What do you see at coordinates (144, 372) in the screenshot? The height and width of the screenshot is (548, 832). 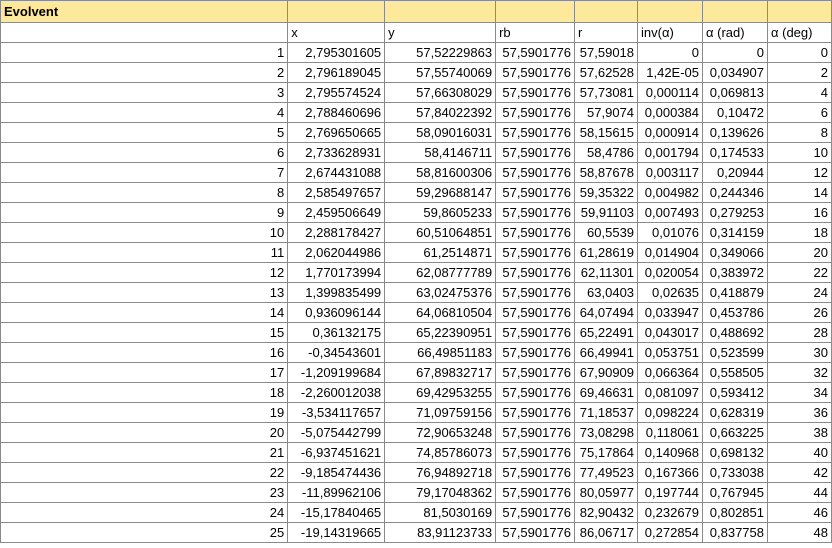 I see `row-index-cell: 17` at bounding box center [144, 372].